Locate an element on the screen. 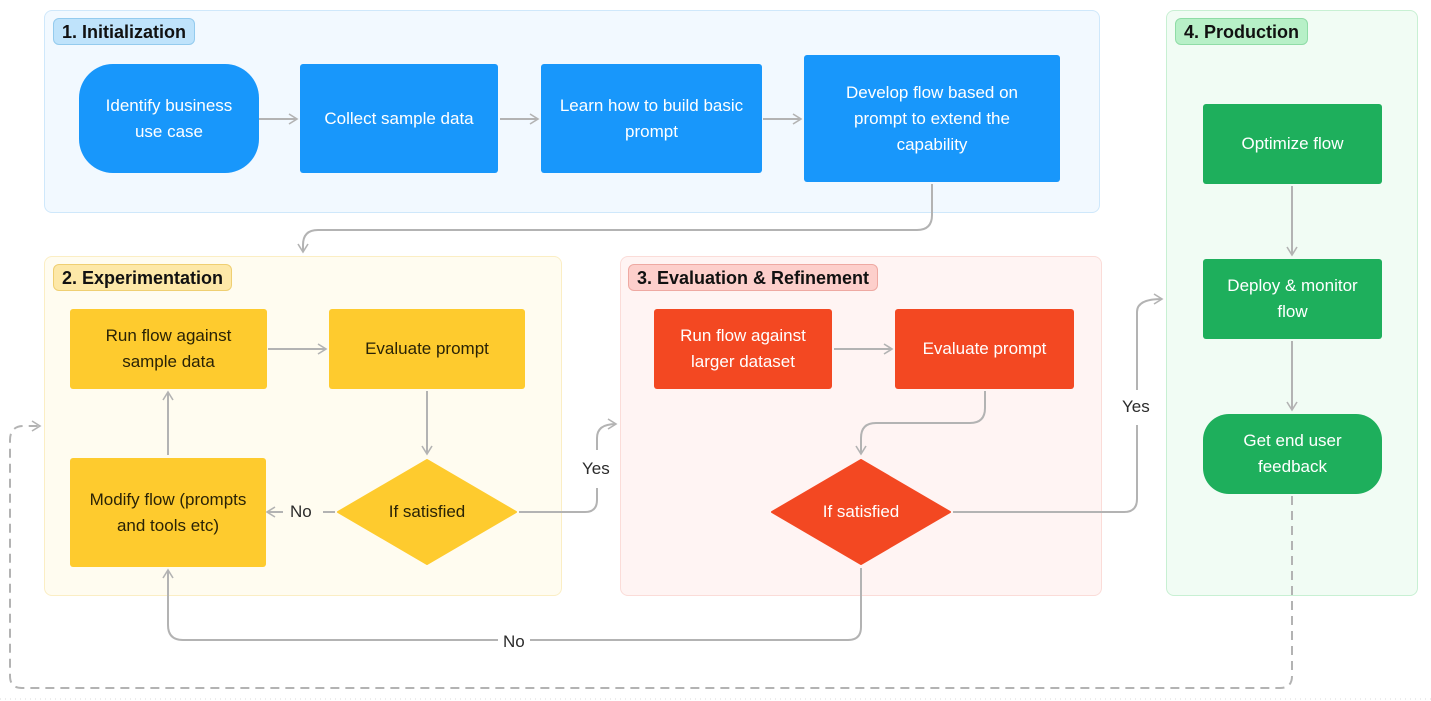 The height and width of the screenshot is (701, 1431). node-optimize-flow: Optimize flow is located at coordinates (1292, 144).